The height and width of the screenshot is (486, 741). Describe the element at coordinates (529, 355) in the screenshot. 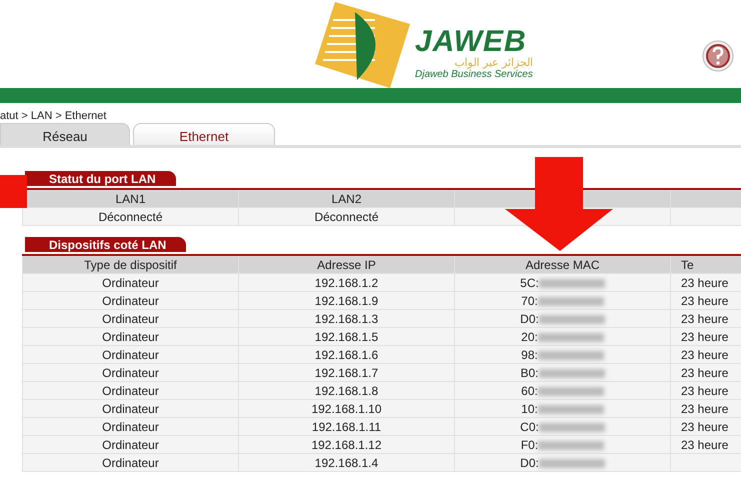

I see `mac-prefix: 98:` at that location.